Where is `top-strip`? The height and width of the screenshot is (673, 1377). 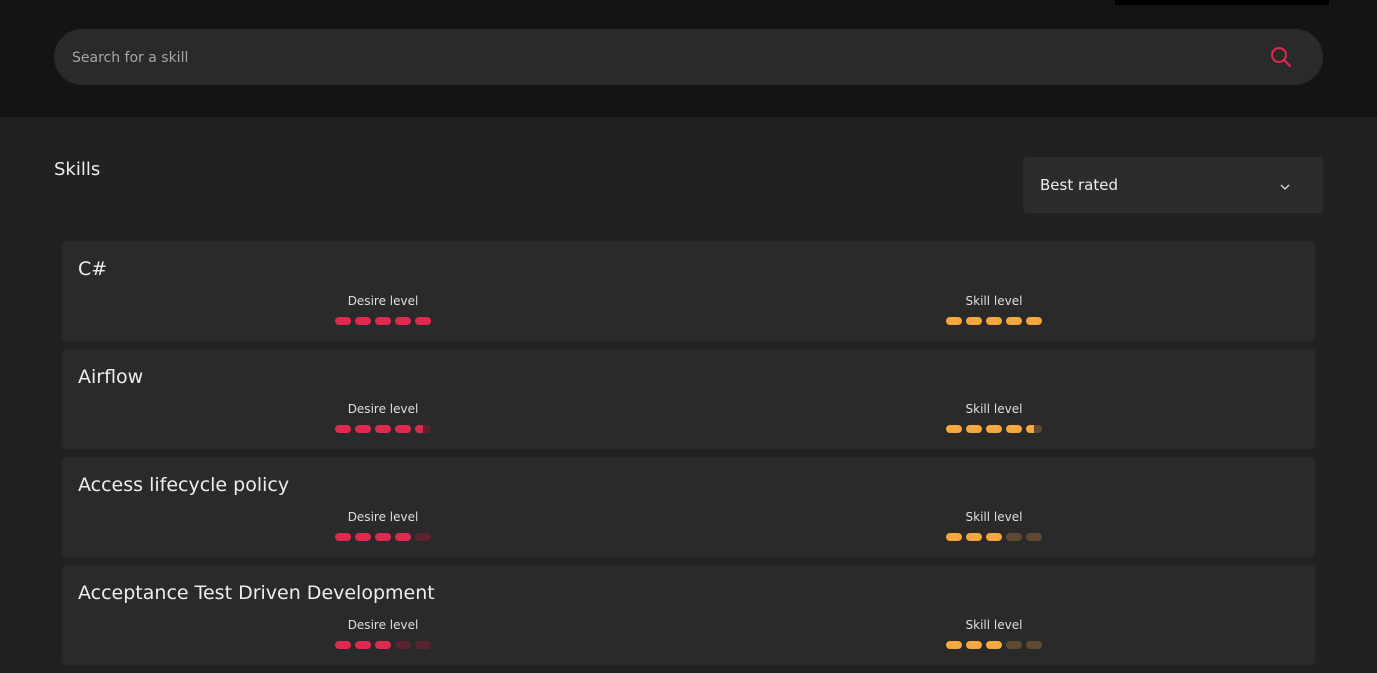
top-strip is located at coordinates (1222, 2).